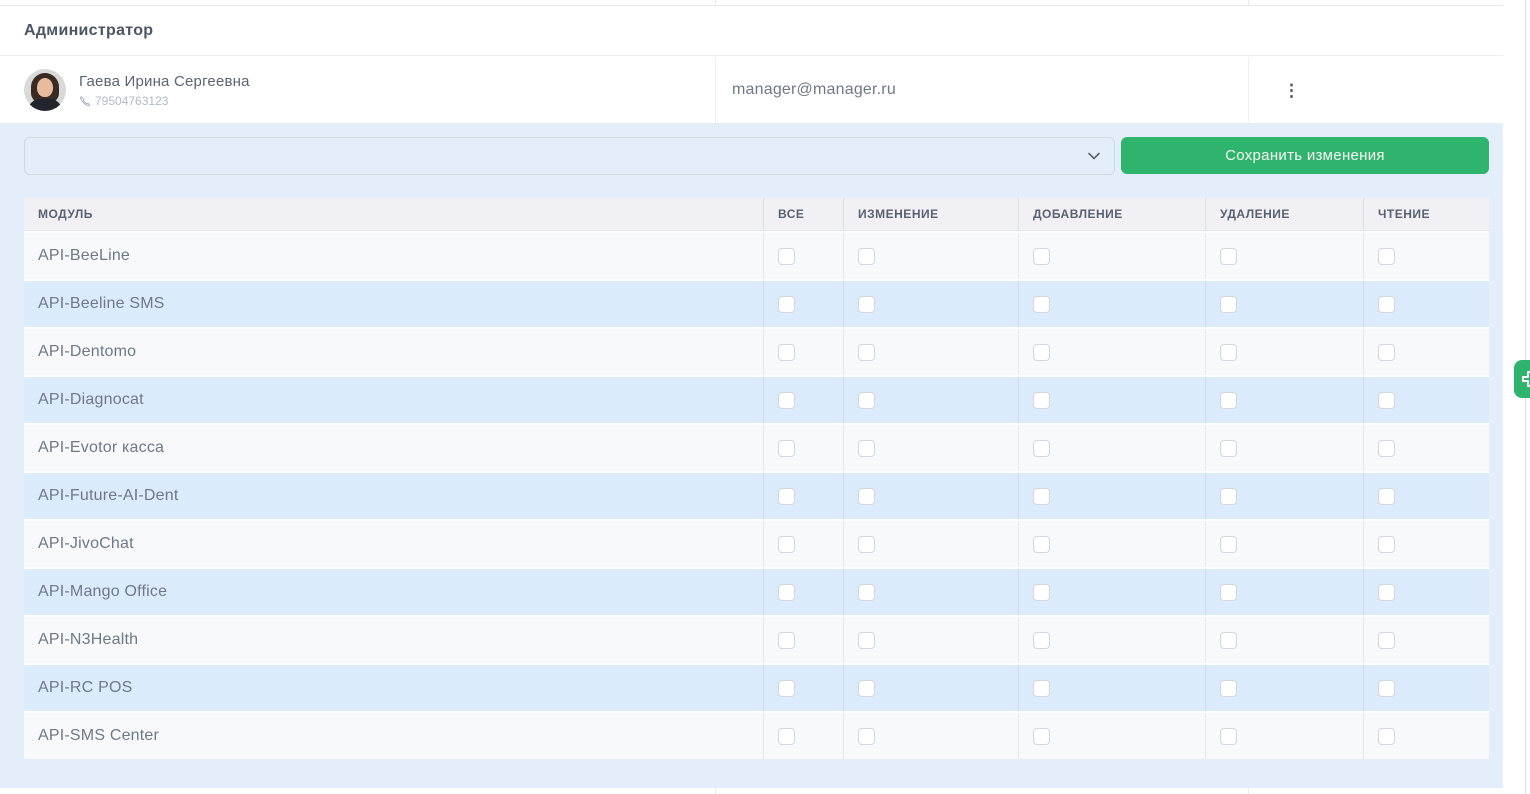 The width and height of the screenshot is (1530, 794). Describe the element at coordinates (89, 30) in the screenshot. I see `section-title: Администратор` at that location.